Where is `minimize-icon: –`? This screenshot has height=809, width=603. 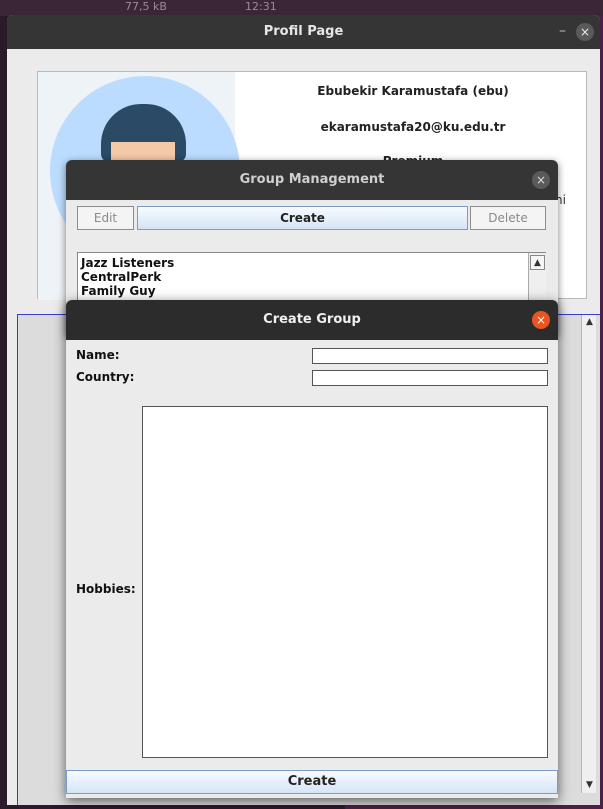 minimize-icon: – is located at coordinates (562, 31).